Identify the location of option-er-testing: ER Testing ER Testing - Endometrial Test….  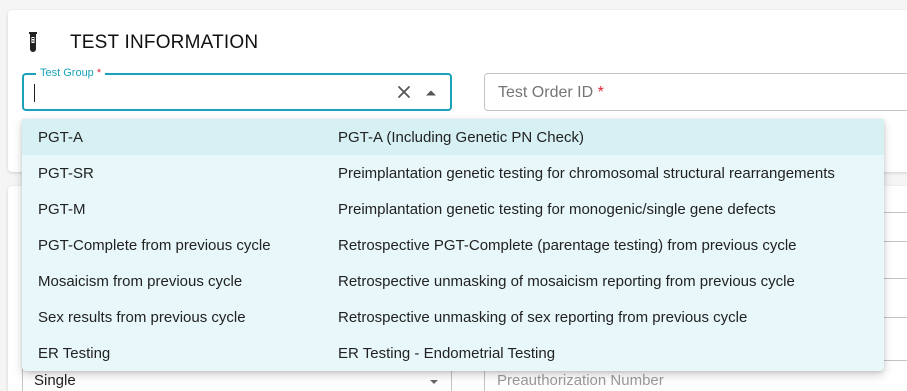
(453, 353).